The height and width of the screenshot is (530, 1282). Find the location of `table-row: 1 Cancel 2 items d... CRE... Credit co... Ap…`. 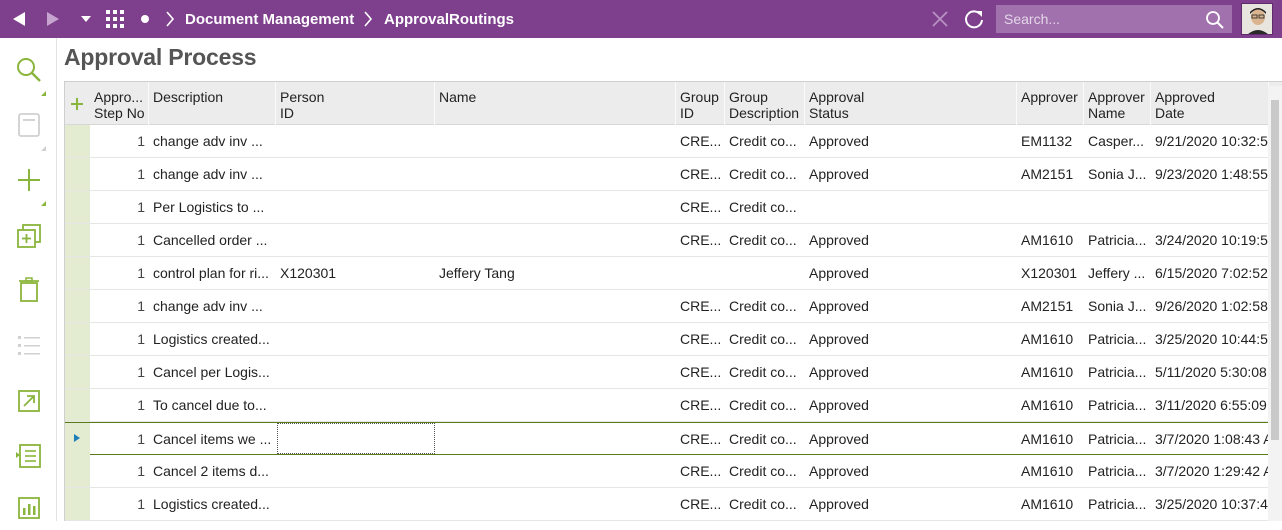

table-row: 1 Cancel 2 items d... CRE... Credit co... Ap… is located at coordinates (673, 471).